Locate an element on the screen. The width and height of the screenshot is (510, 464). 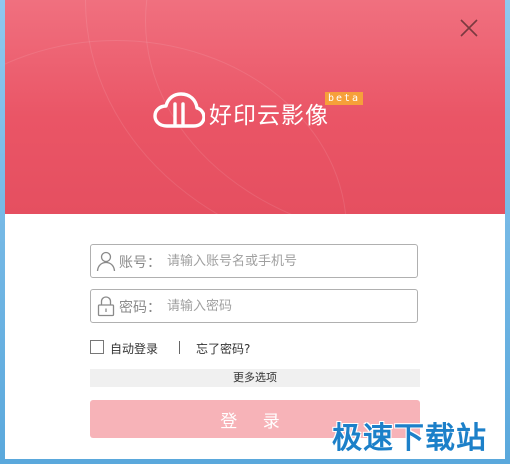
login-options-row: 自动登录 忘了密码? is located at coordinates (255, 348).